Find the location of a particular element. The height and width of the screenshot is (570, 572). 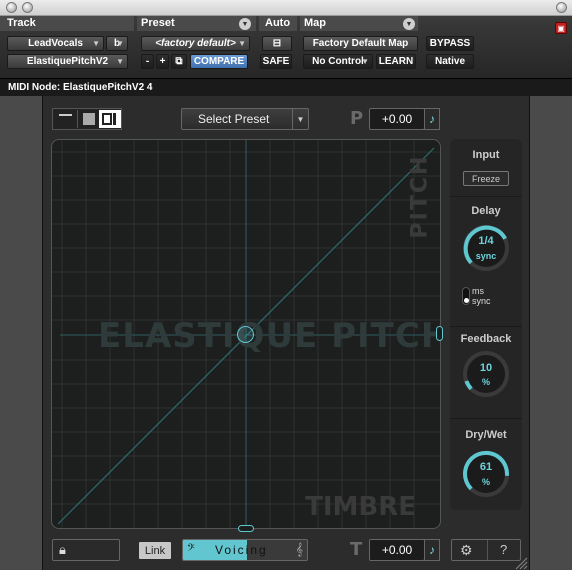

native-button: Native is located at coordinates (450, 61).